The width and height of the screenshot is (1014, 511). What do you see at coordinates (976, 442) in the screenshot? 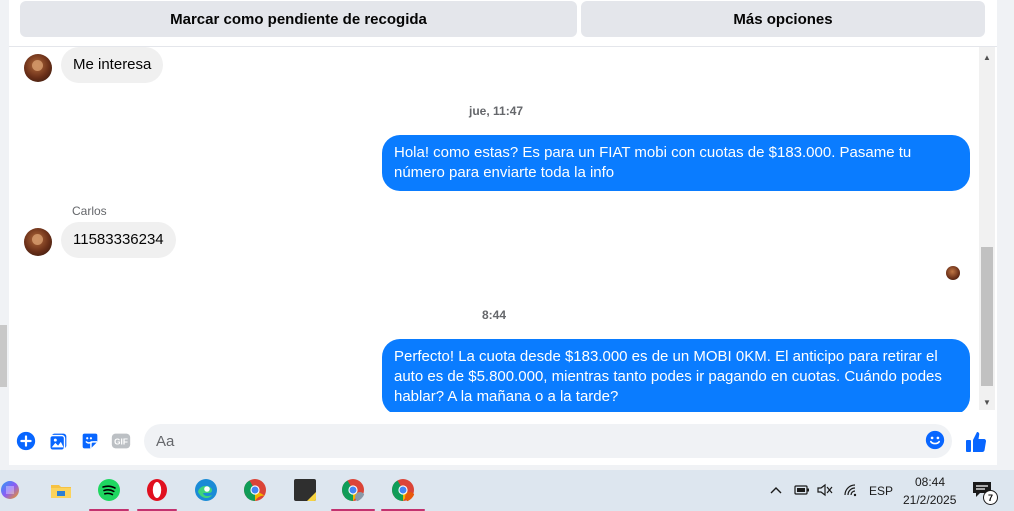
I see `thumbs-up-icon` at bounding box center [976, 442].